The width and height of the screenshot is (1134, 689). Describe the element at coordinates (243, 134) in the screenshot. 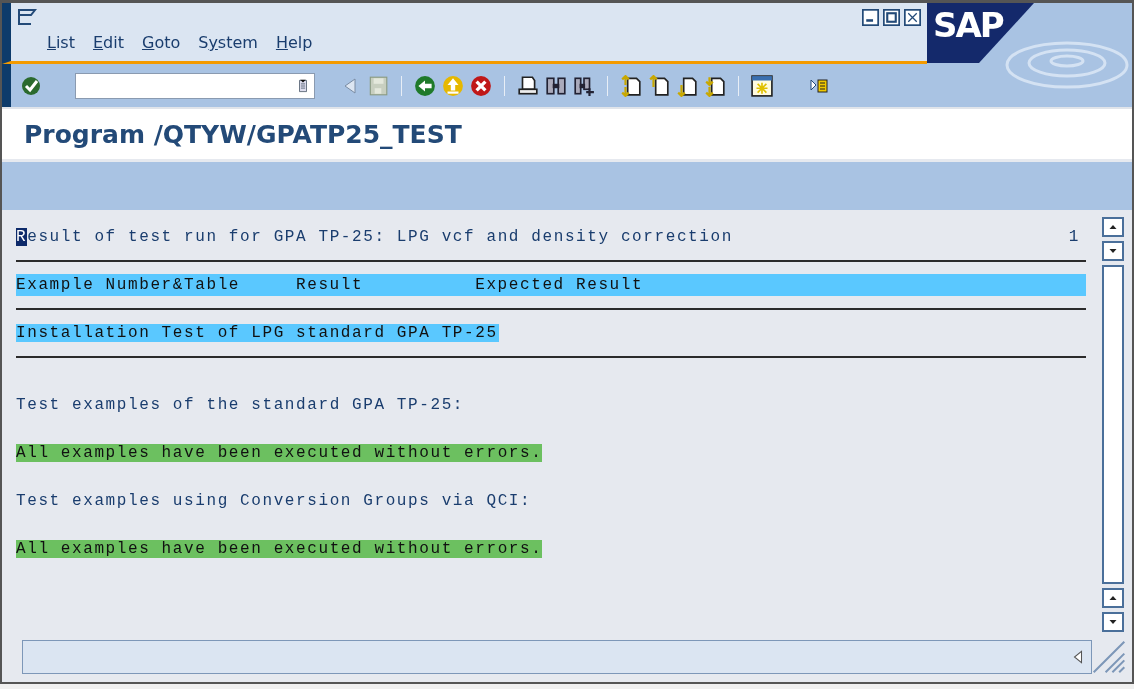

I see `screen-title: Program /QTYW/GPATP25_TEST` at that location.